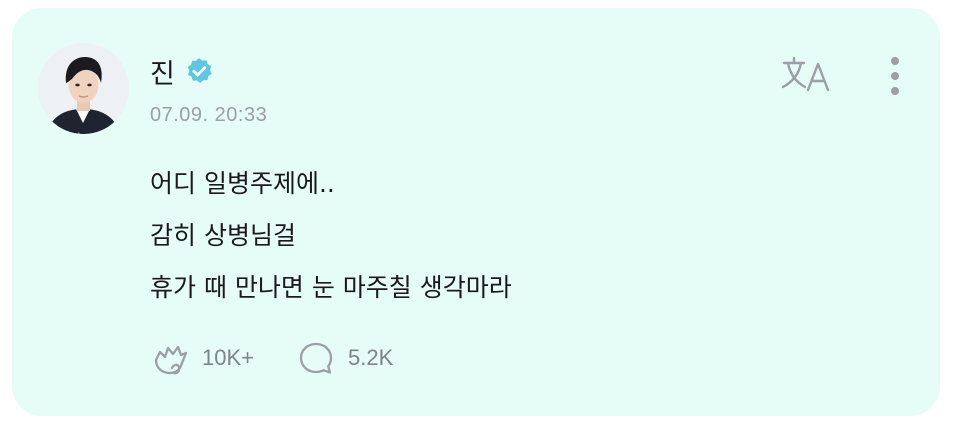  Describe the element at coordinates (344, 358) in the screenshot. I see `comment-button: 5.2K` at that location.